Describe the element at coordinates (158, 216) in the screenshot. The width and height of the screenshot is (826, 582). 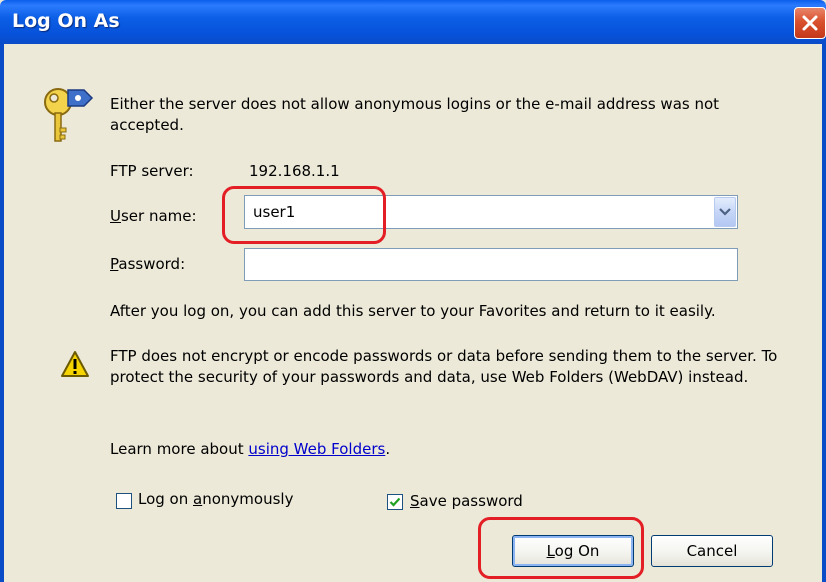
I see `user-name-label-rest: ser name:` at that location.